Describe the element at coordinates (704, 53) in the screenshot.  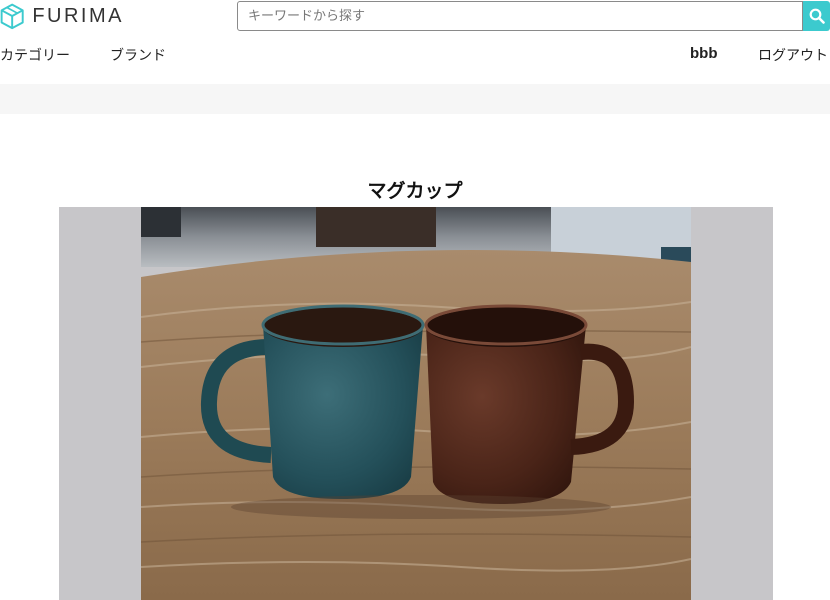
I see `nav-user-name: bbb` at that location.